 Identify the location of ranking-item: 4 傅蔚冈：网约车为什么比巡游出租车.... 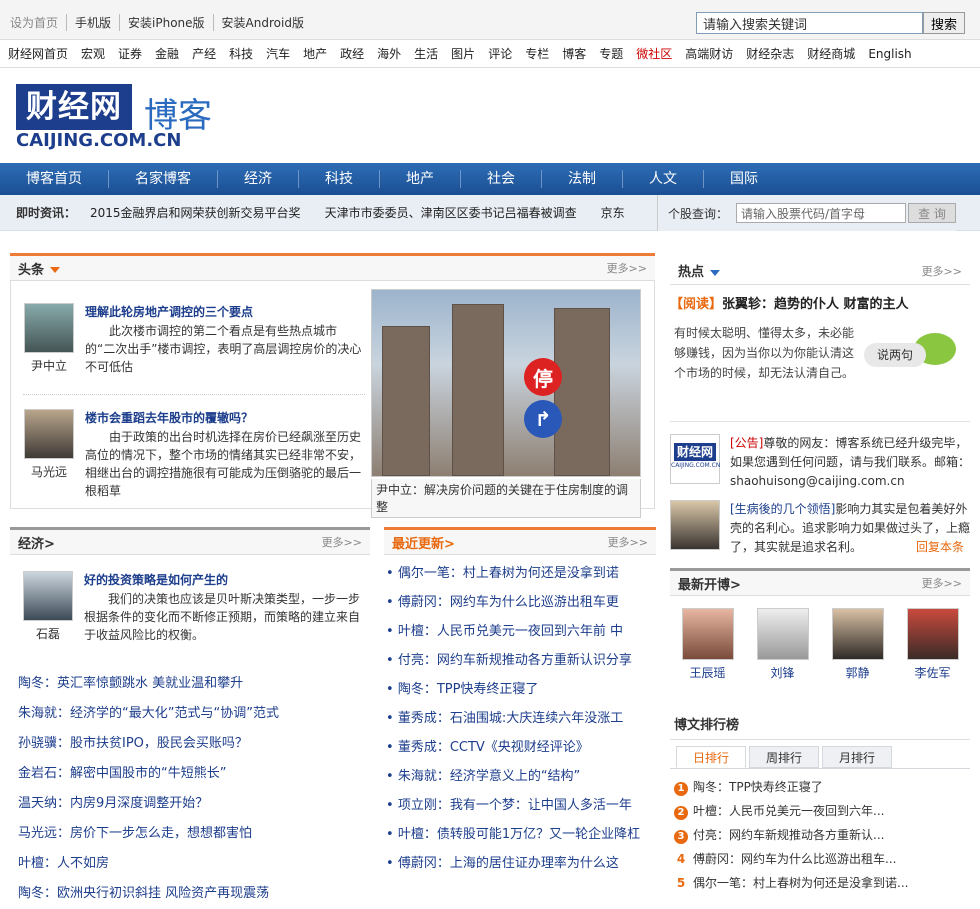
(822, 859).